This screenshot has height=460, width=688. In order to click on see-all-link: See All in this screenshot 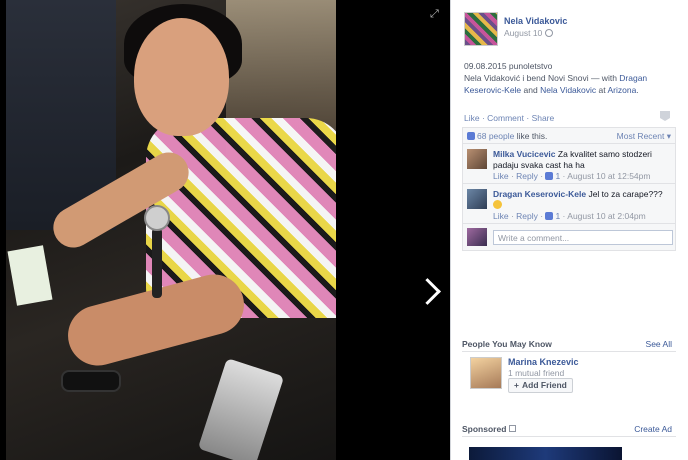, I will do `click(659, 344)`.